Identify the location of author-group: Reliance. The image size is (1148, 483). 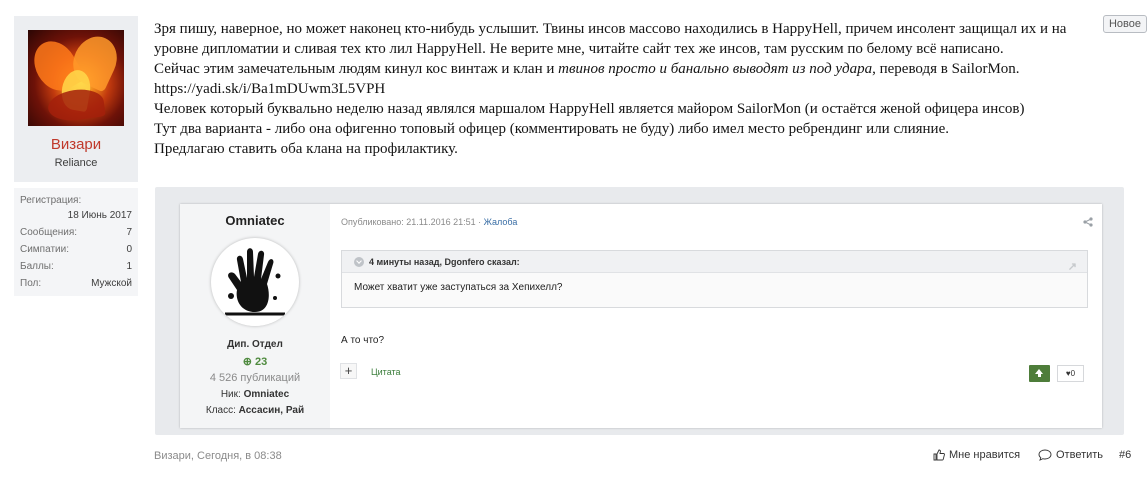
(76, 163).